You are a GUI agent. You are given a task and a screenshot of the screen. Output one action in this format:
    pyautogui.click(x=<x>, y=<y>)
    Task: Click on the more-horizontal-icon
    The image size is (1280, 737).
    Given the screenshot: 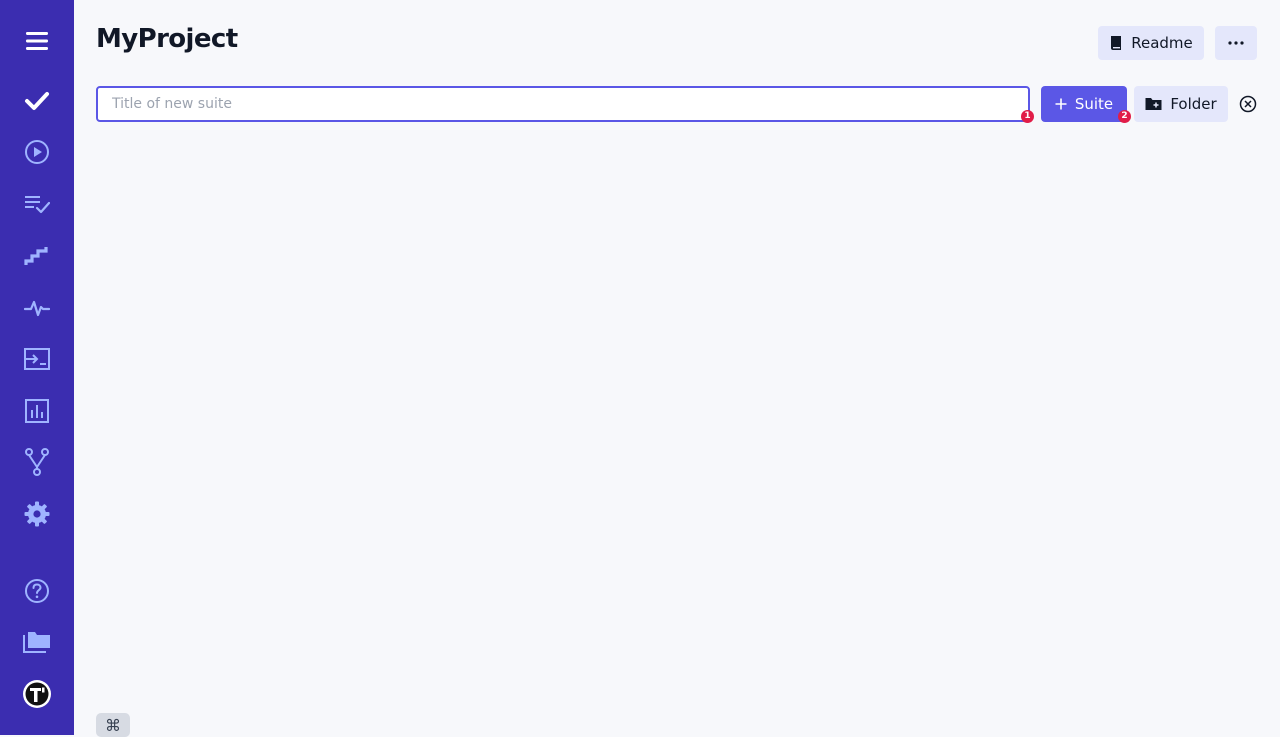 What is the action you would take?
    pyautogui.click(x=1236, y=43)
    